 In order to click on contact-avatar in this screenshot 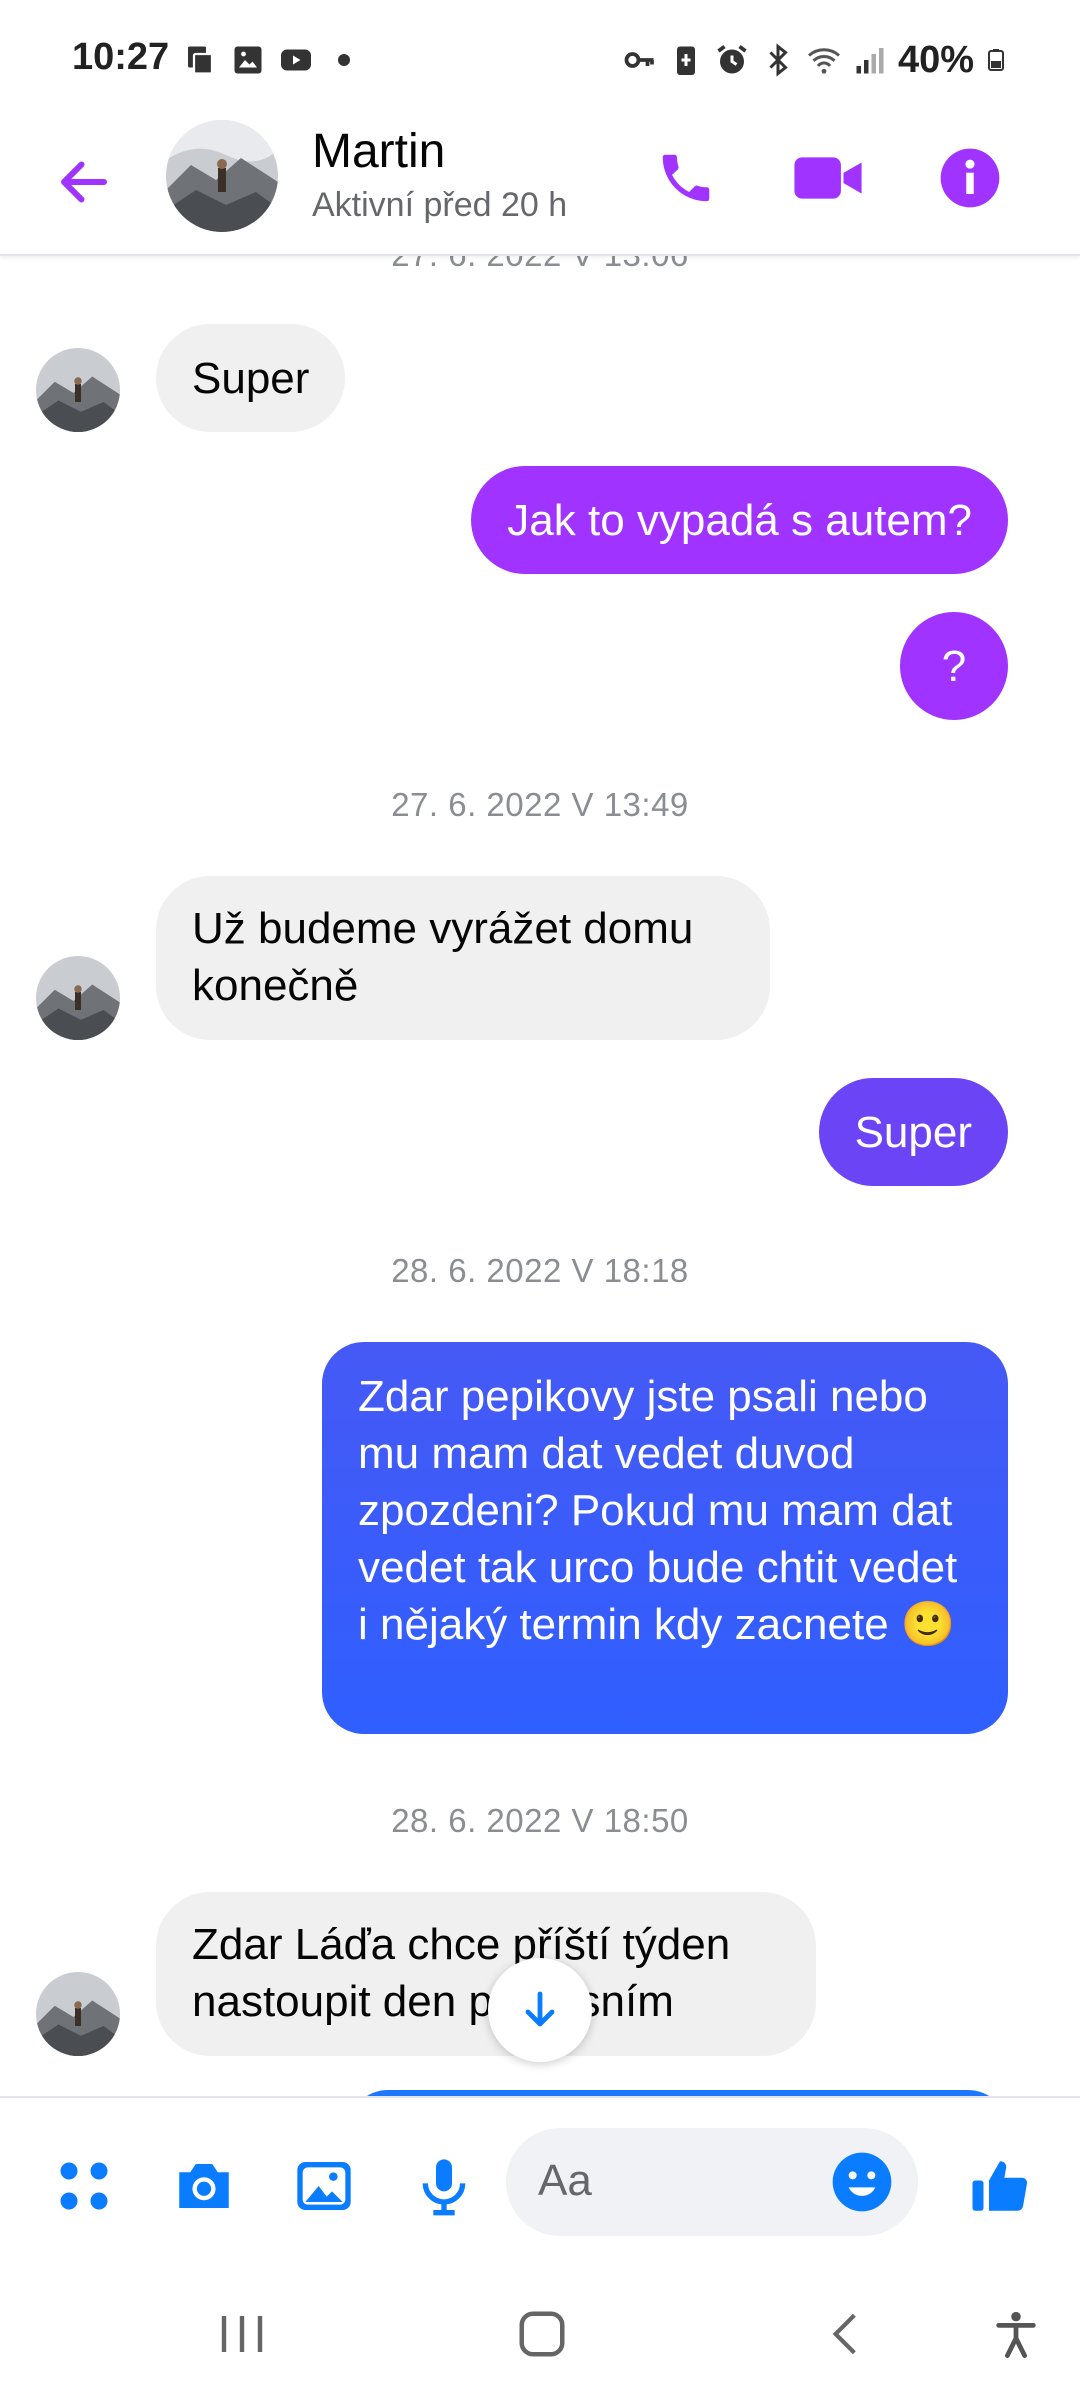, I will do `click(222, 176)`.